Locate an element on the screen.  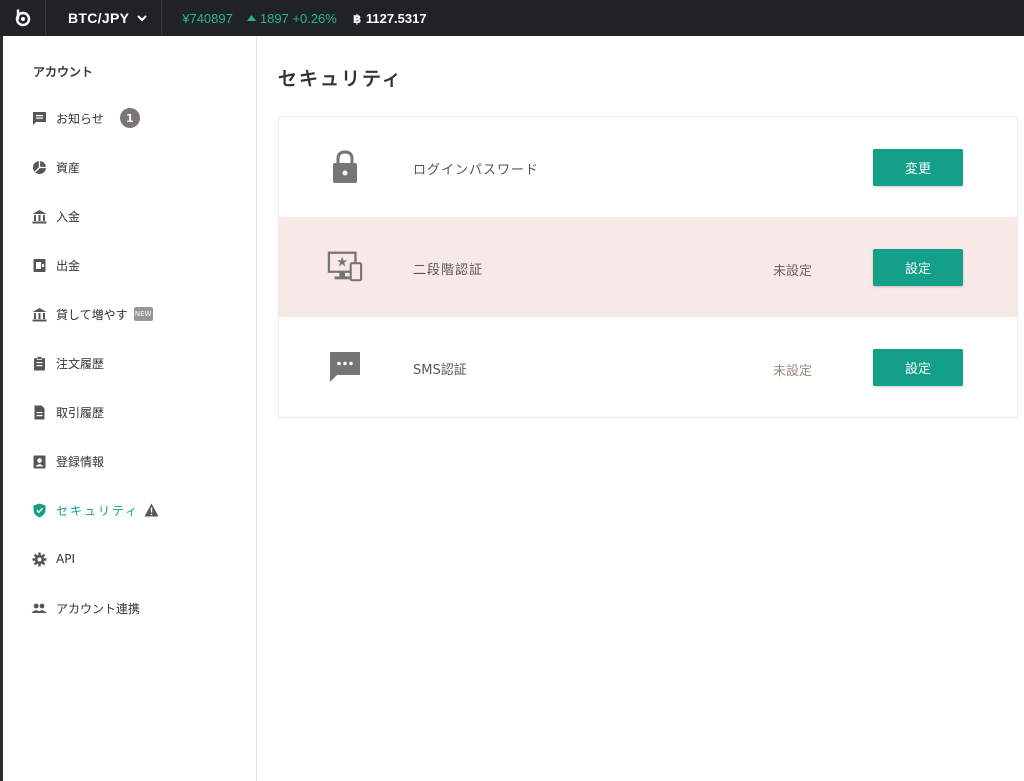
sidebar-item-trade-history: 取引履歴 is located at coordinates (67, 412).